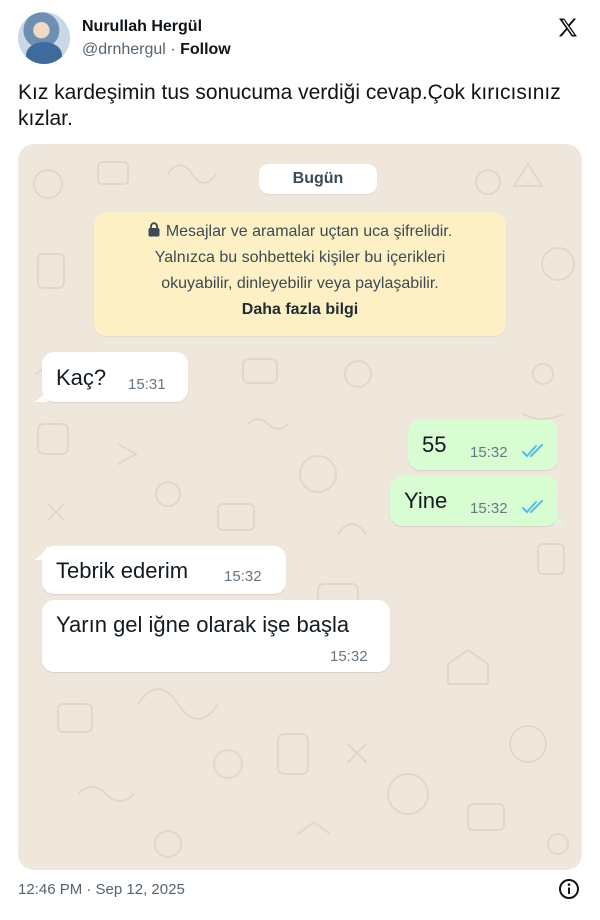 This screenshot has width=600, height=920. I want to click on message-time: 15:31, so click(147, 384).